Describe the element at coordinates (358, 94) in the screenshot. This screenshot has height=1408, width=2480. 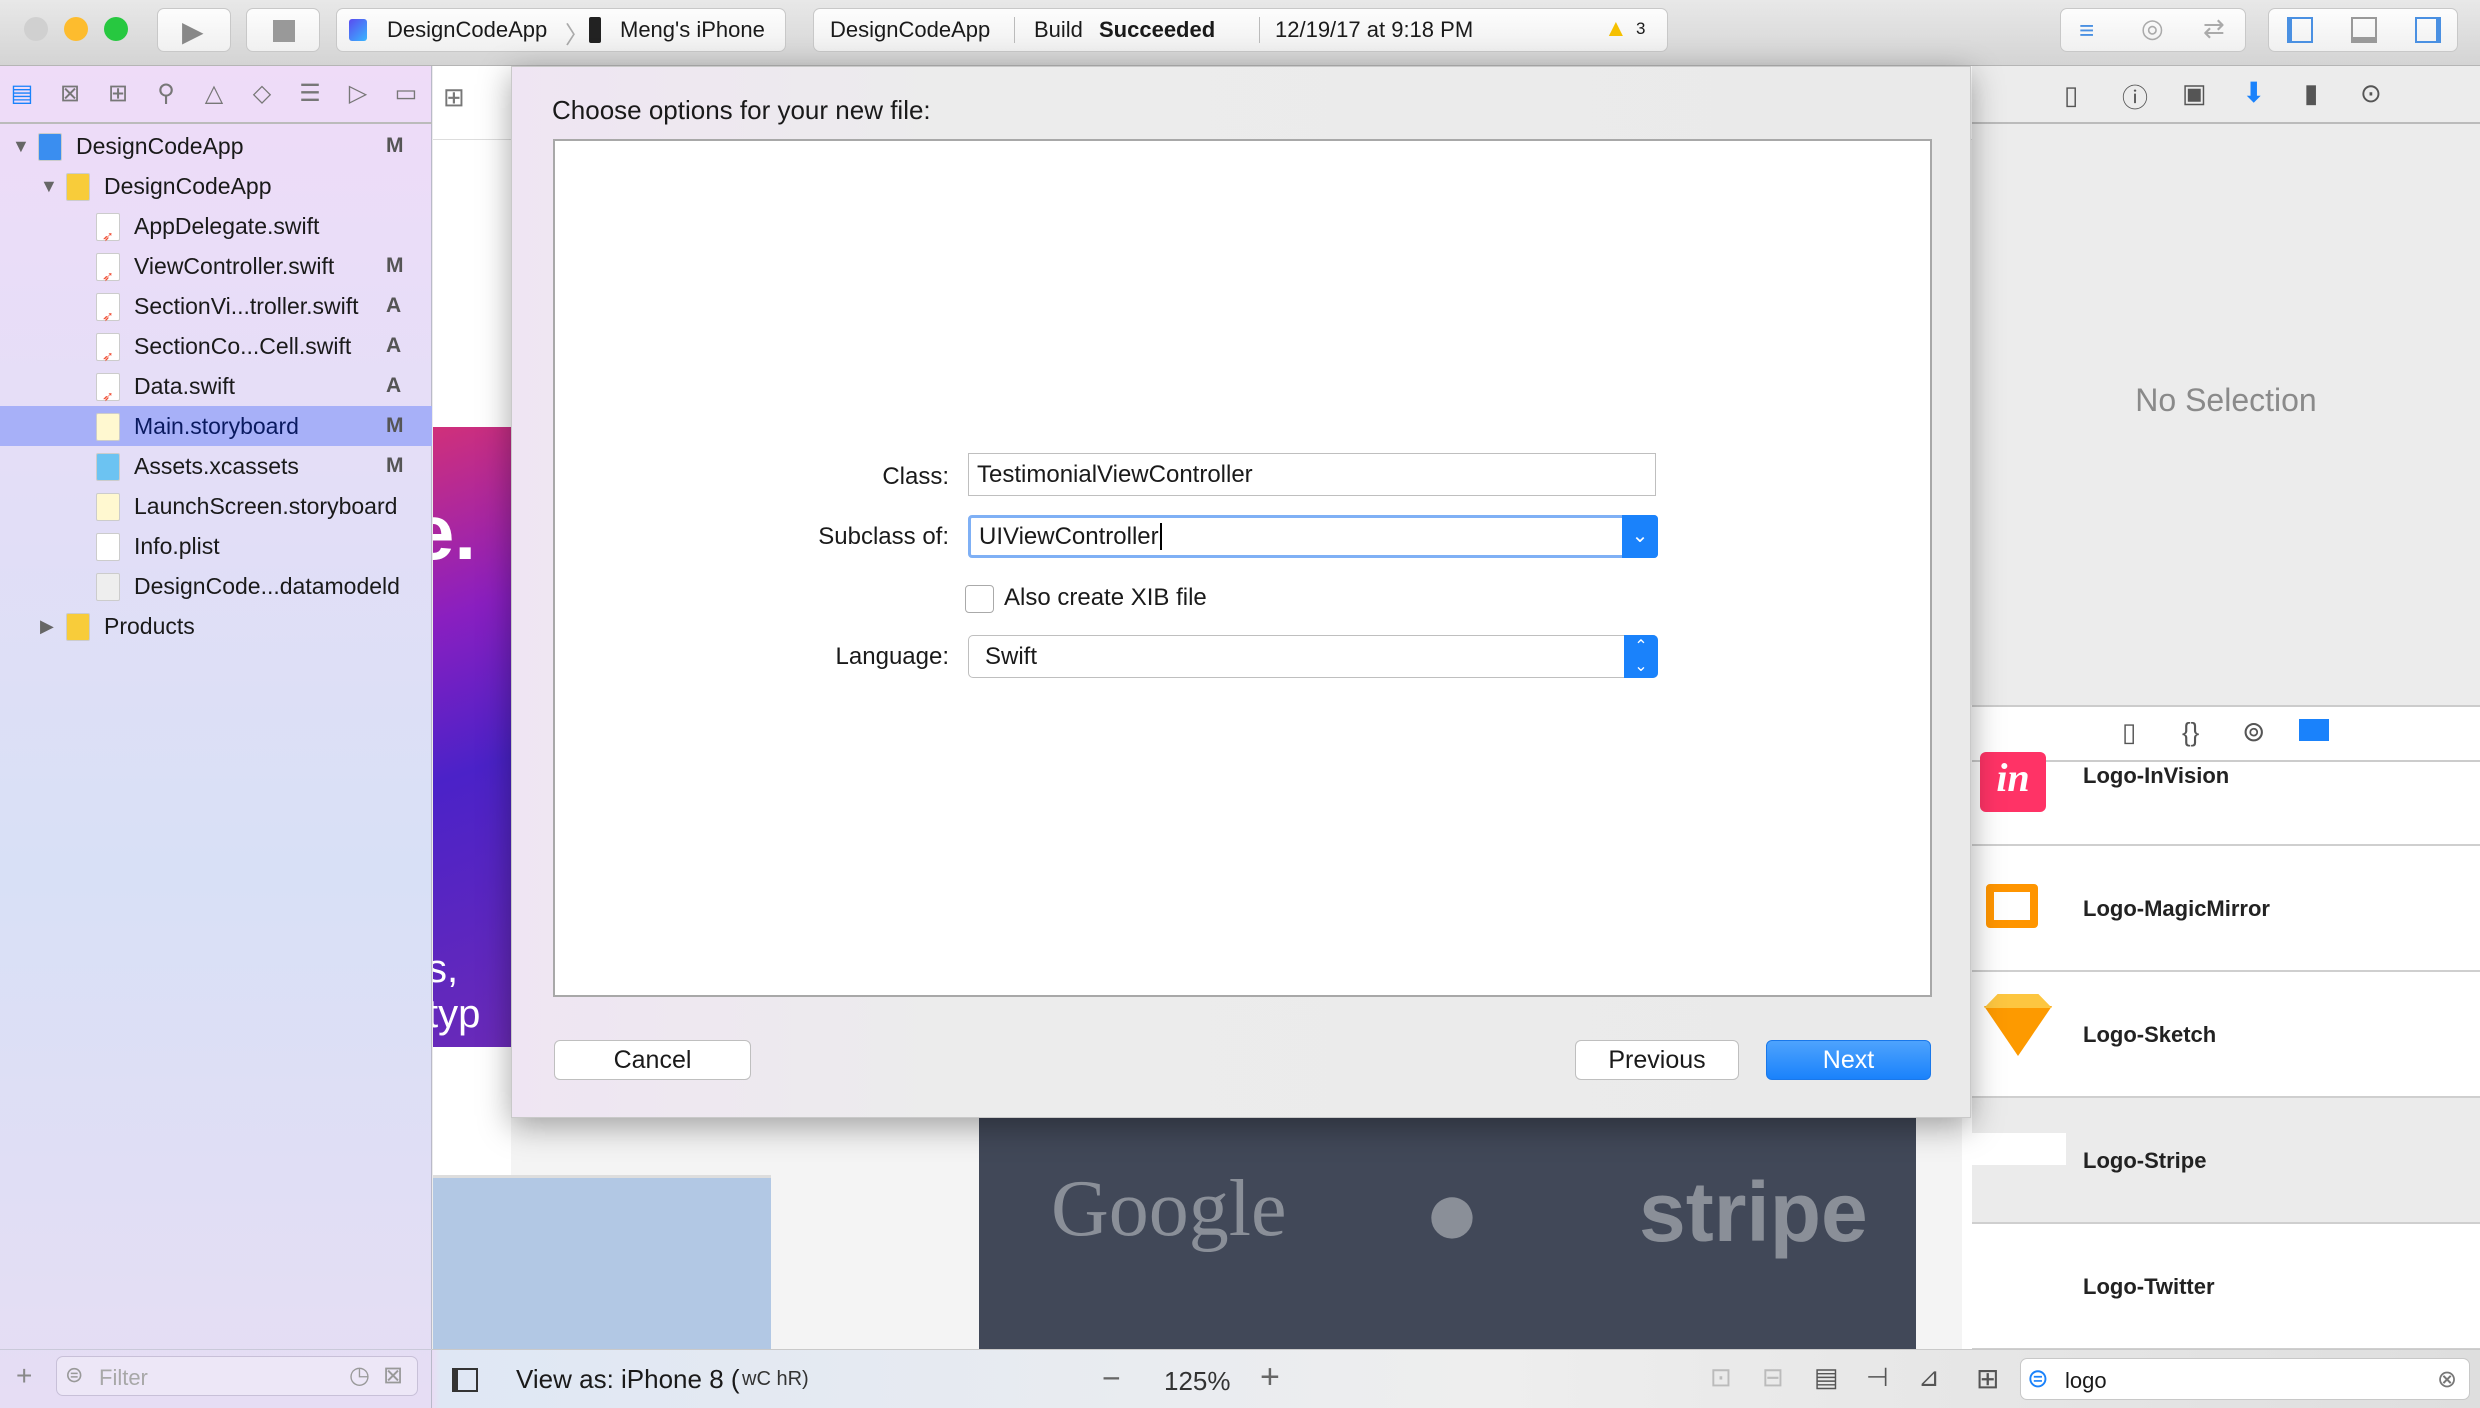
I see `breakpoint-icon: ▷` at that location.